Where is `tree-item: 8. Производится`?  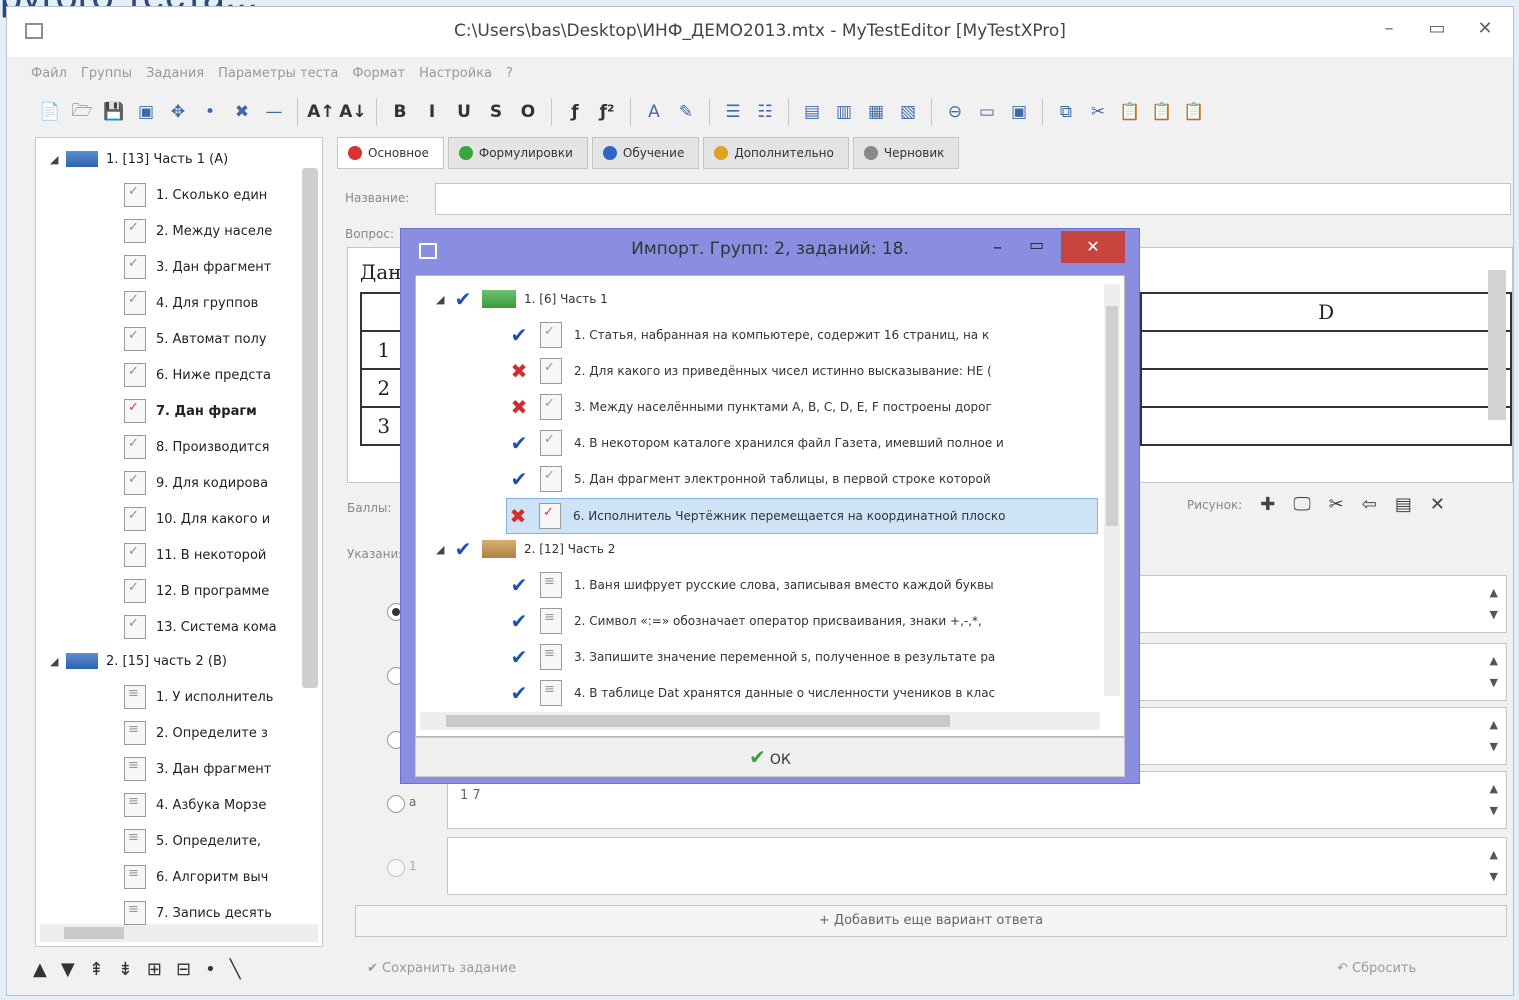
tree-item: 8. Производится is located at coordinates (196, 447).